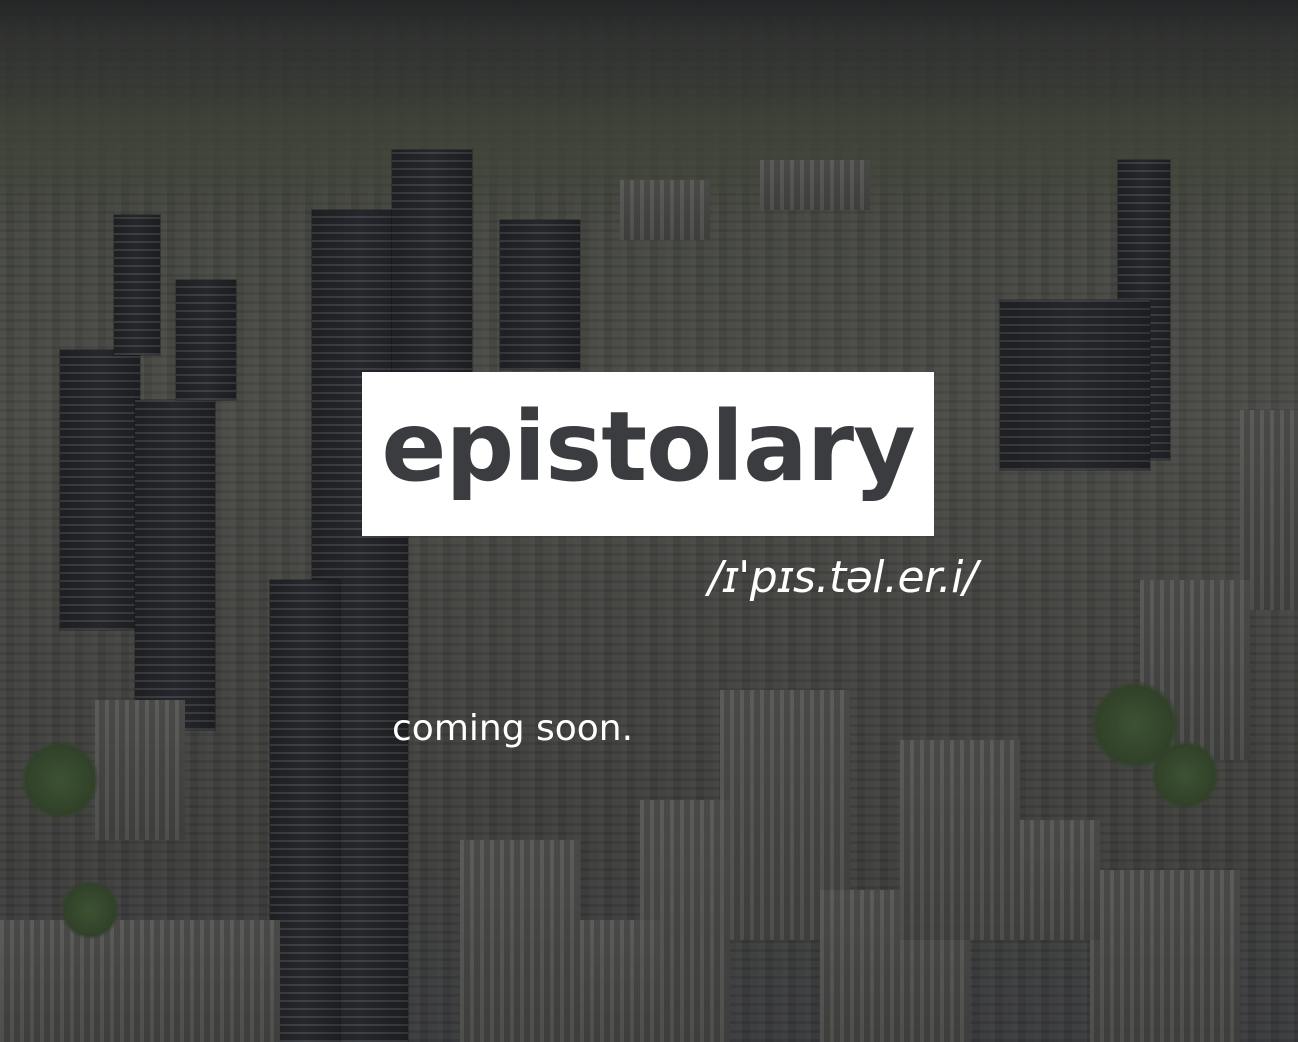 Image resolution: width=1298 pixels, height=1042 pixels. Describe the element at coordinates (513, 728) in the screenshot. I see `coming-soon-text: coming soon.` at that location.